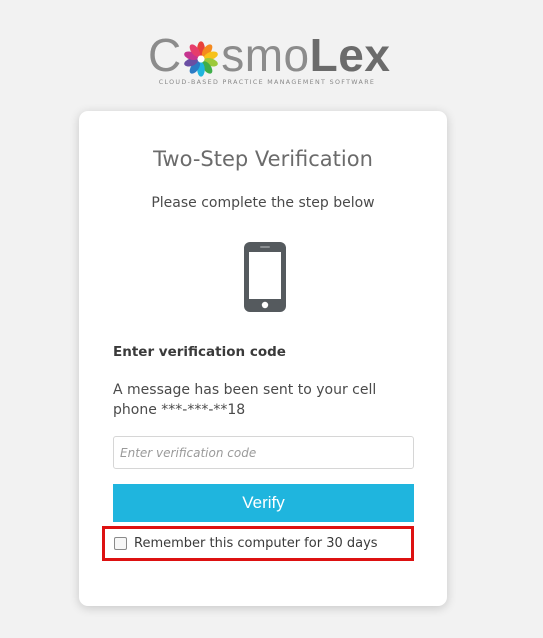  What do you see at coordinates (267, 82) in the screenshot?
I see `logo-tagline: CLOUD-BASED PRACTICE MANAGEMENT SOFTWARE` at bounding box center [267, 82].